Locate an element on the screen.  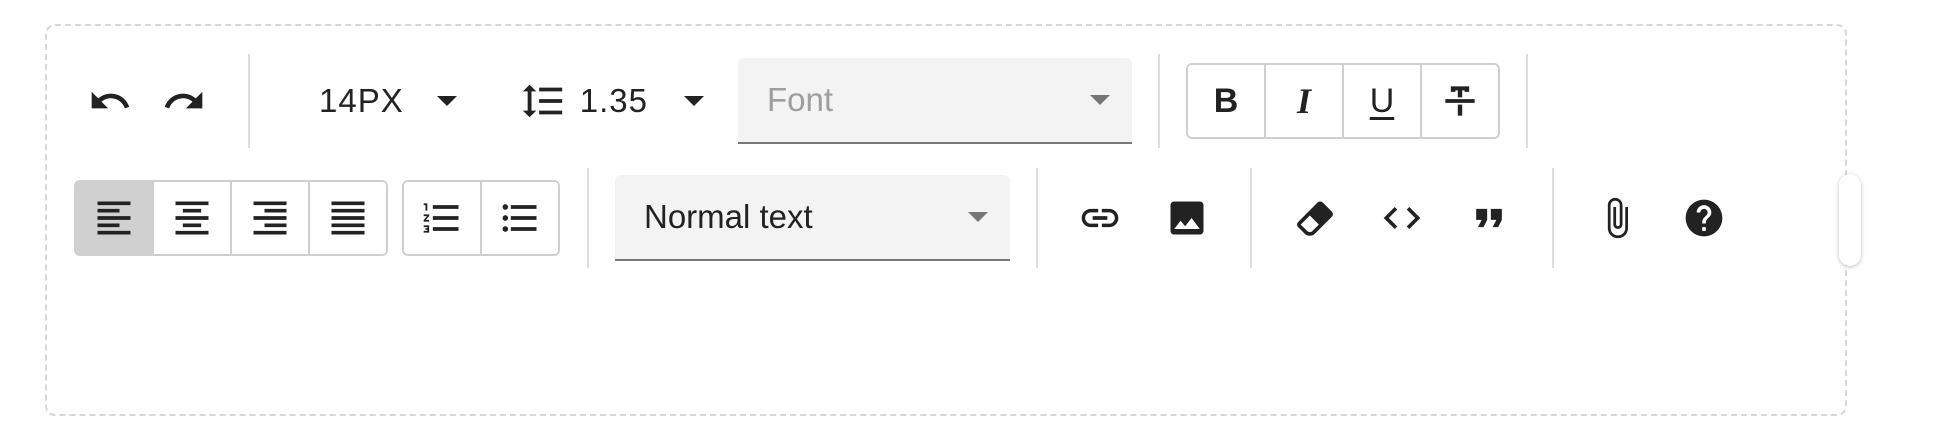
attach-file-button is located at coordinates (1617, 218).